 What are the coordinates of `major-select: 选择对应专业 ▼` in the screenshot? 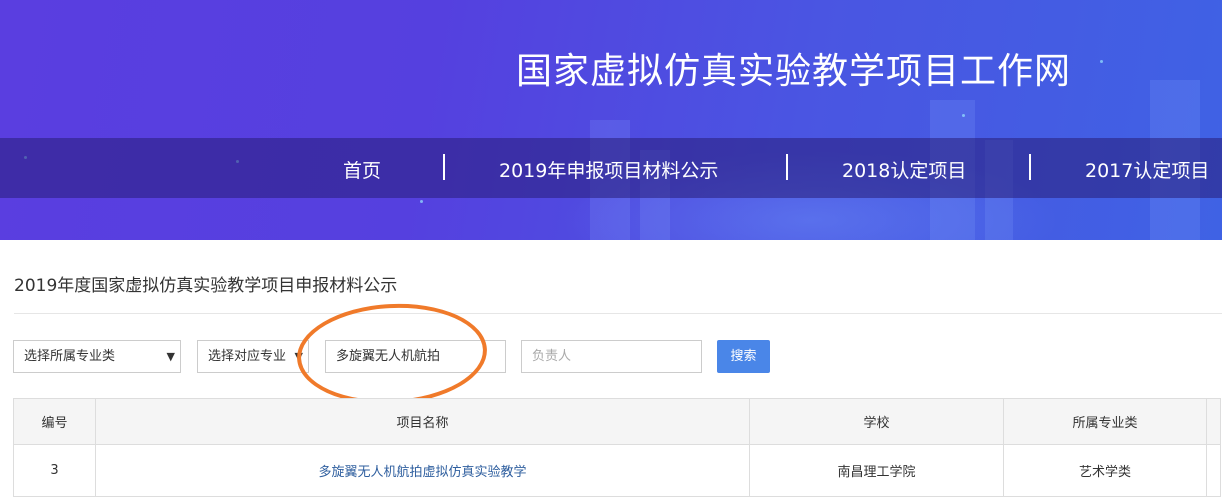 It's located at (253, 356).